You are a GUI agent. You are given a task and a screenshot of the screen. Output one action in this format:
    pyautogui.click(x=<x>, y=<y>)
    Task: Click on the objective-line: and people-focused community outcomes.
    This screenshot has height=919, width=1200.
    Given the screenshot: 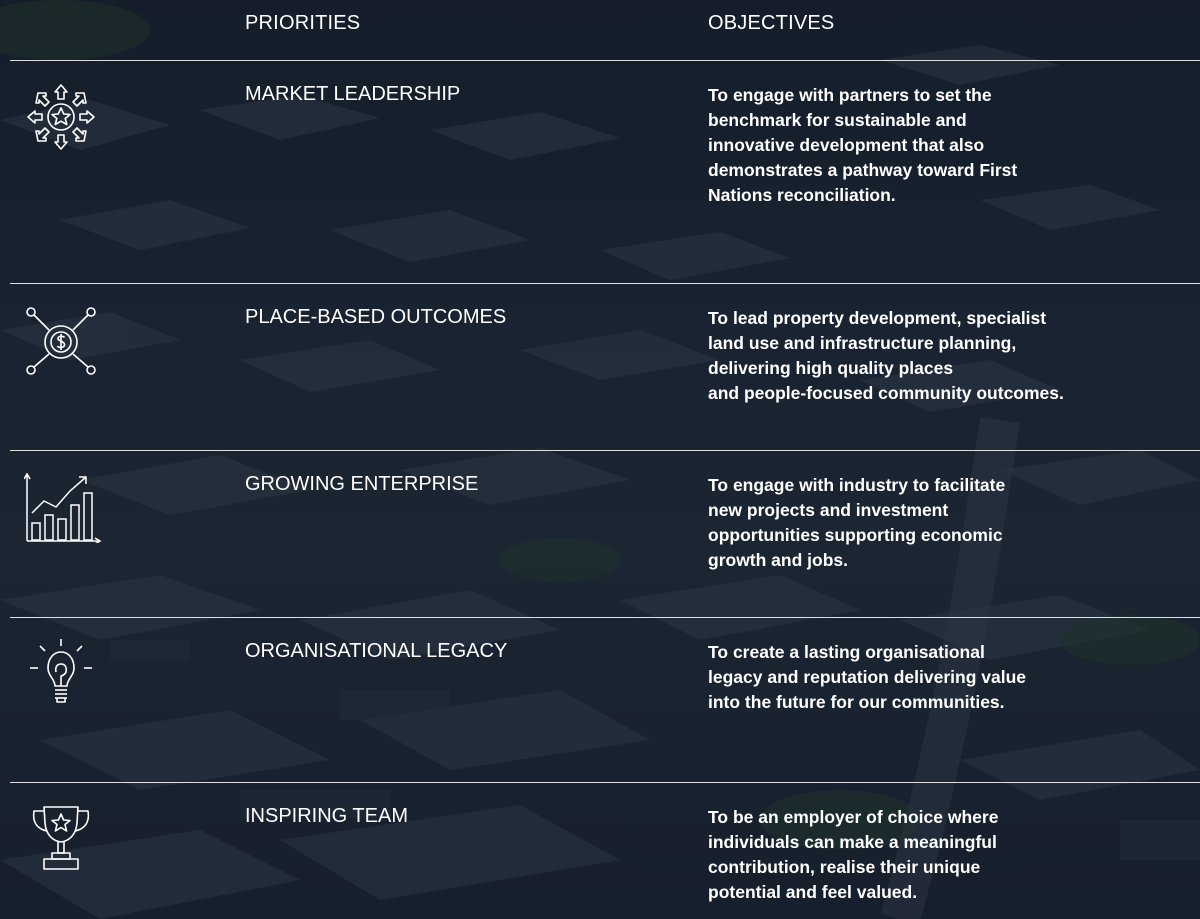 What is the action you would take?
    pyautogui.click(x=886, y=393)
    